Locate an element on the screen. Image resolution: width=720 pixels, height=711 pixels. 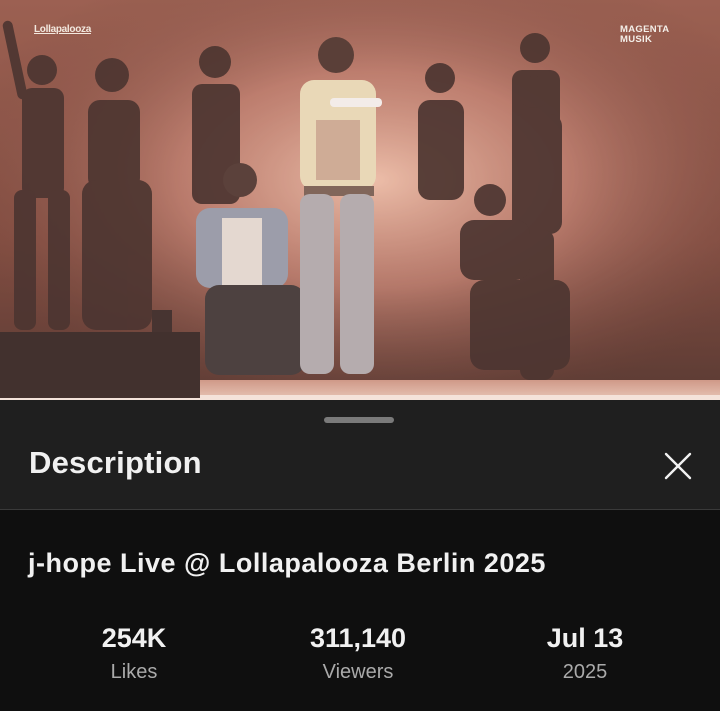
date-stat: Jul 13 2025 is located at coordinates (585, 653).